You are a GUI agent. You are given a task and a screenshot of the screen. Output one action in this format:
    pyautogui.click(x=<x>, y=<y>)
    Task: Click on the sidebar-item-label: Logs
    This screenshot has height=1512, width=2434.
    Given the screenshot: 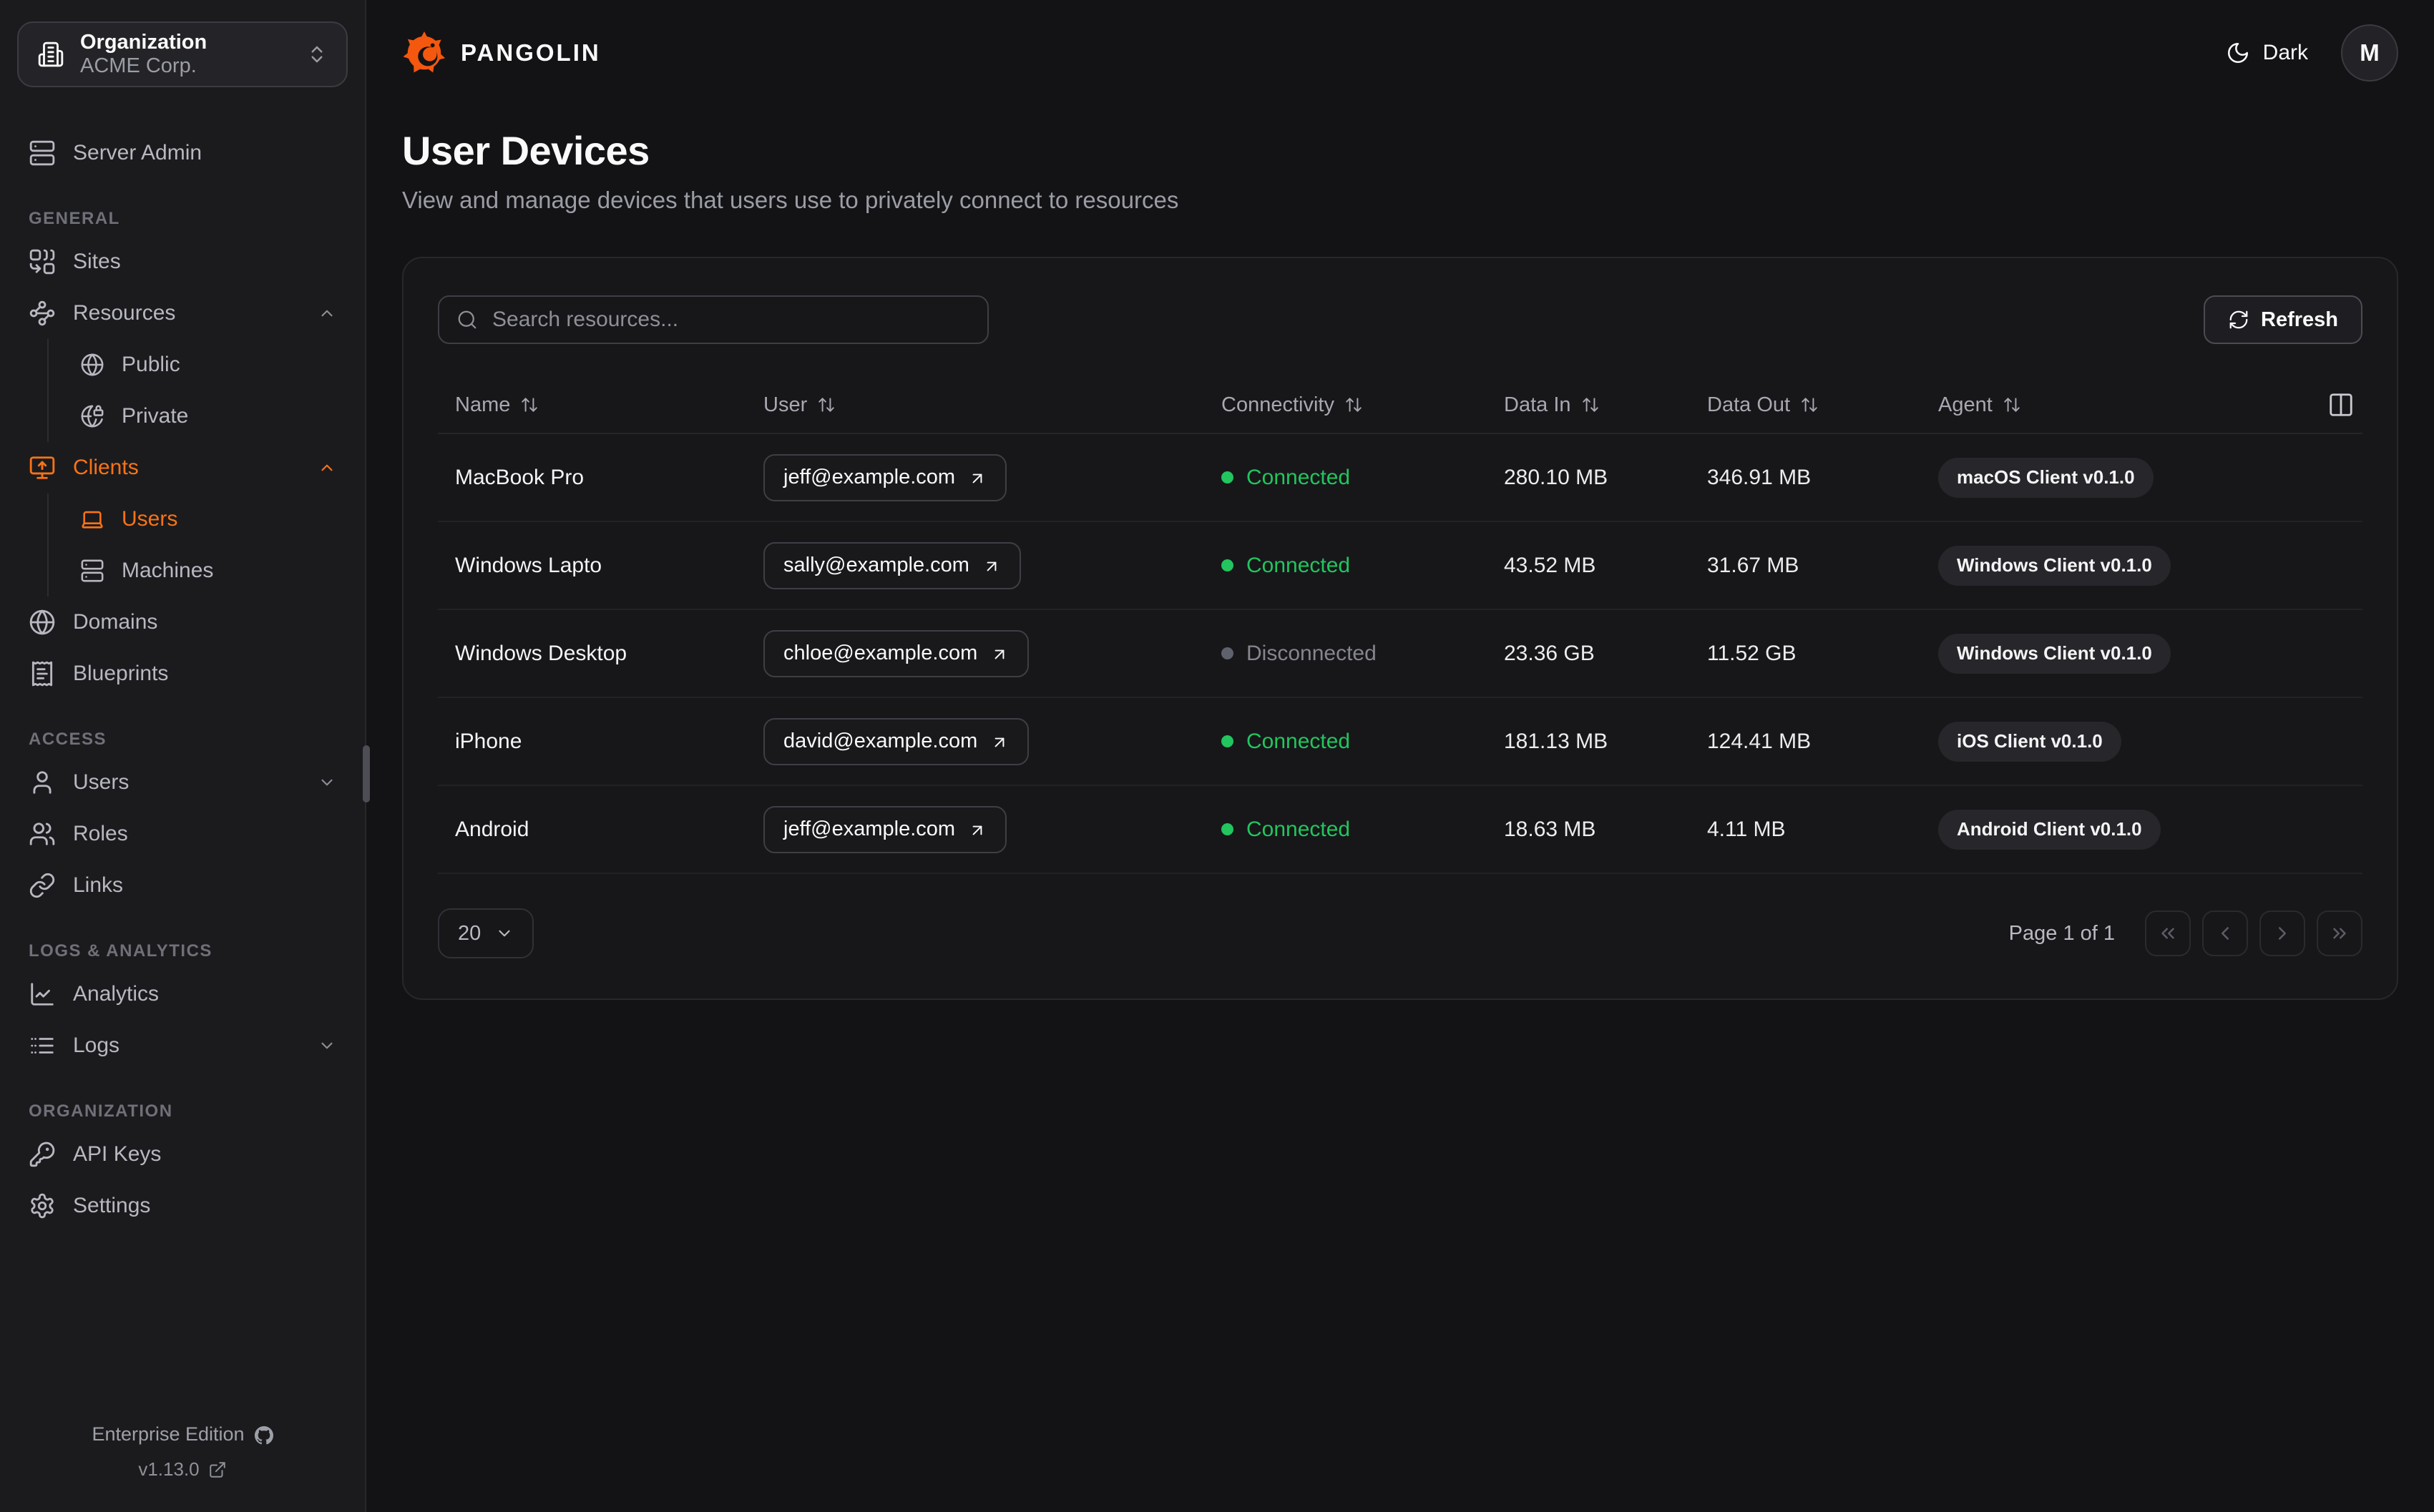 What is the action you would take?
    pyautogui.click(x=96, y=1045)
    